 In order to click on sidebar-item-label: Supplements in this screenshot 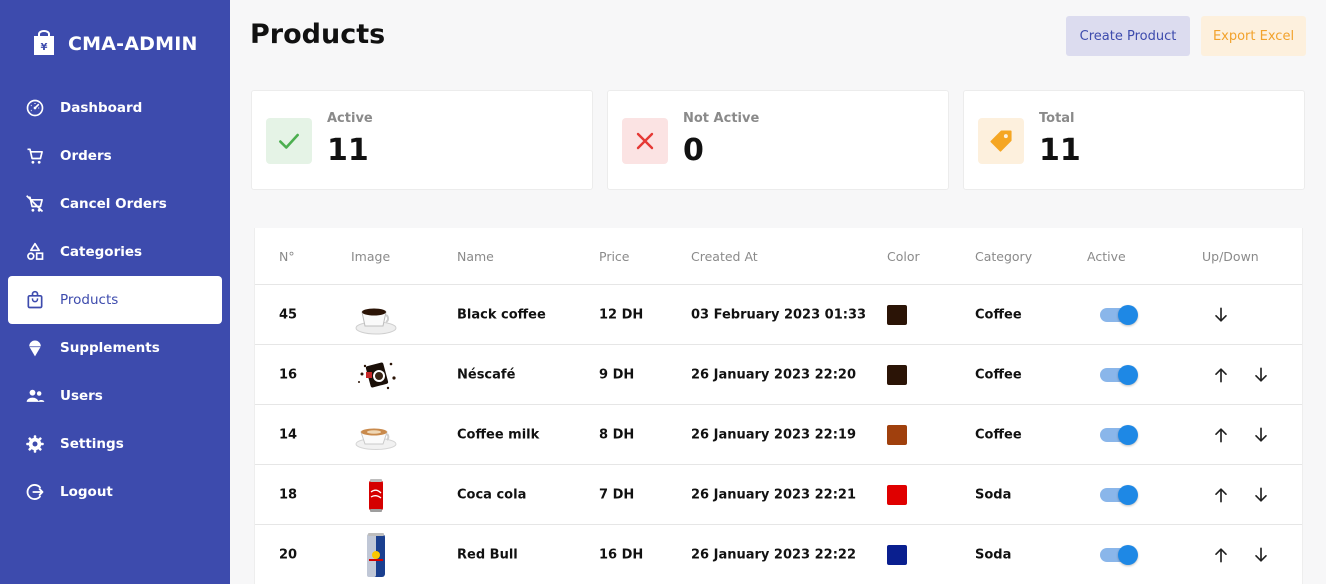, I will do `click(110, 348)`.